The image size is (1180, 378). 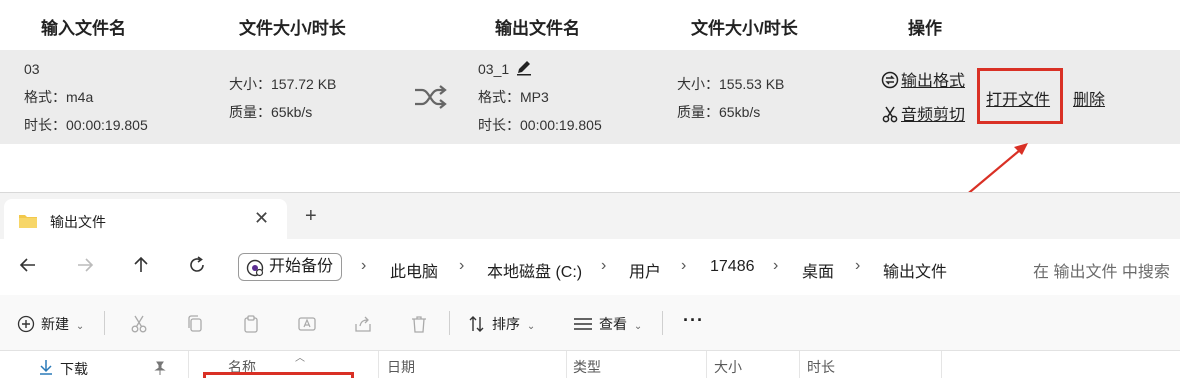 What do you see at coordinates (890, 114) in the screenshot?
I see `scissors-icon` at bounding box center [890, 114].